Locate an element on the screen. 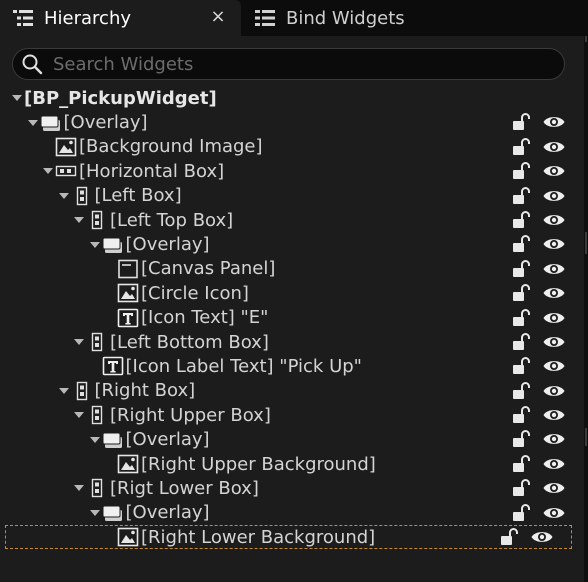 The width and height of the screenshot is (588, 582). search-icon is located at coordinates (32, 64).